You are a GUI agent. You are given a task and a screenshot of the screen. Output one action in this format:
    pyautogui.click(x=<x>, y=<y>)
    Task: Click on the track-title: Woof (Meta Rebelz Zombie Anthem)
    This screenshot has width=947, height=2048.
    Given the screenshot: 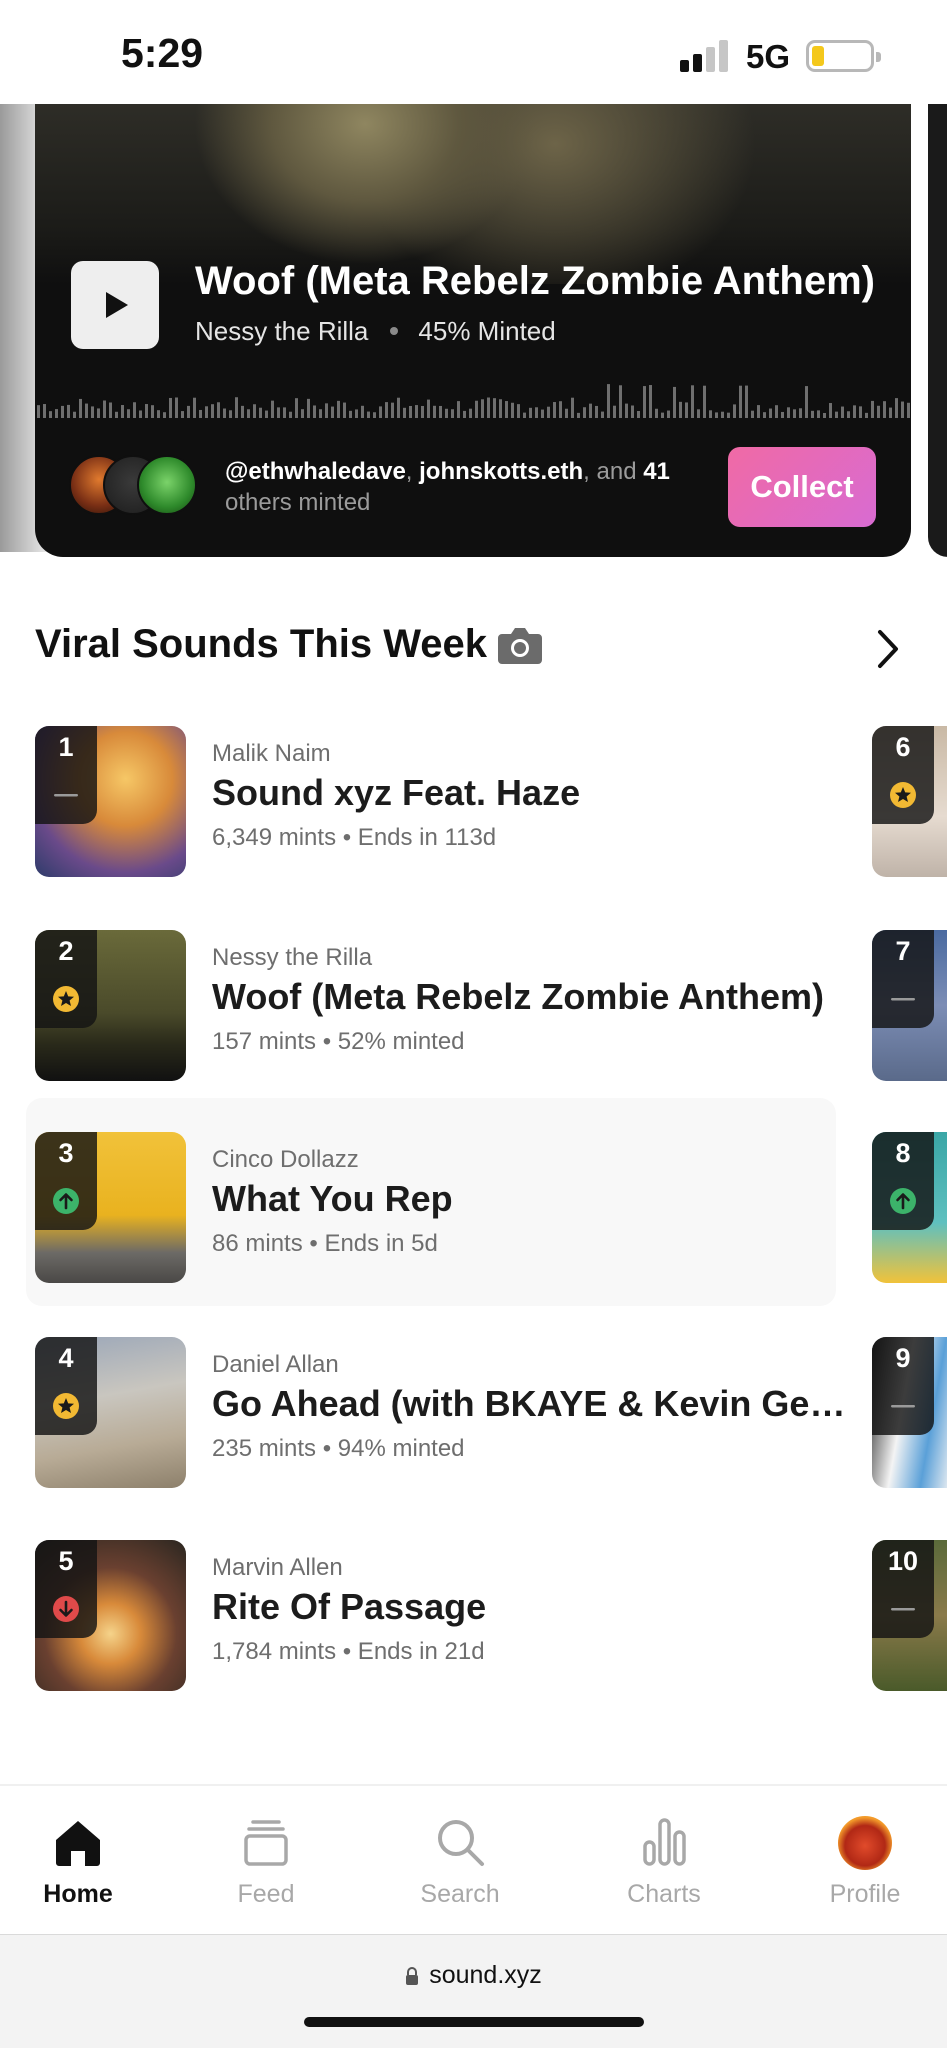 What is the action you would take?
    pyautogui.click(x=532, y=997)
    